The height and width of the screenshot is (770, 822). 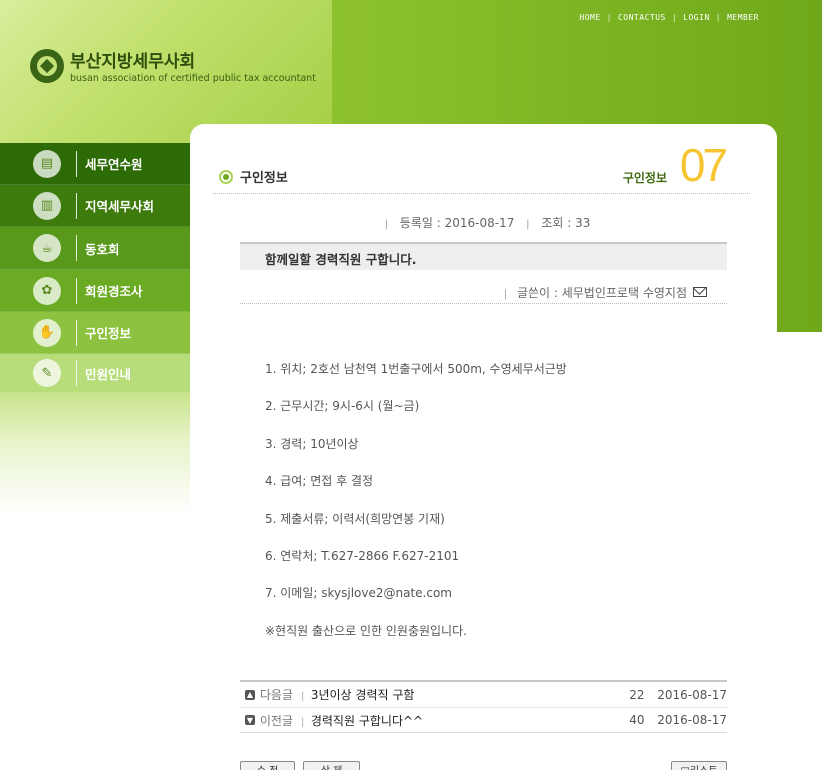 I want to click on post-author: 글쓴이 : 세무법인프로택 수영지점, so click(x=601, y=293).